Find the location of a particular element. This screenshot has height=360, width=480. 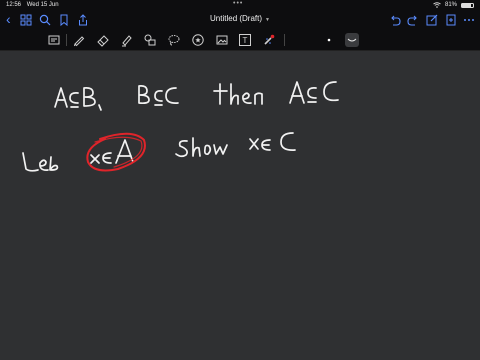

status-right: 81% is located at coordinates (453, 5).